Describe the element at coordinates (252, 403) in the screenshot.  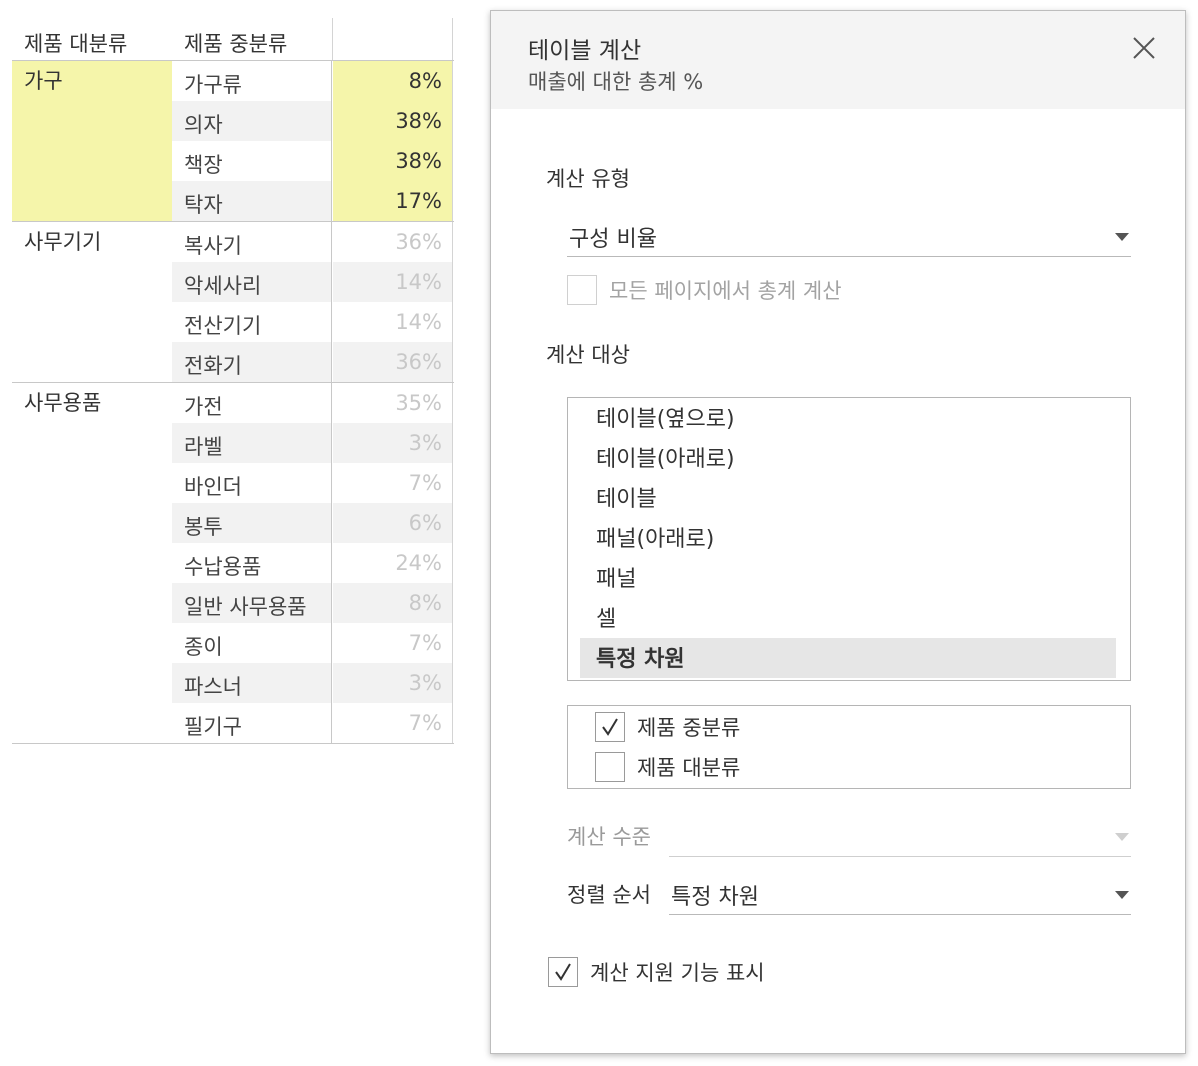
I see `subcategory-cell: 가전` at that location.